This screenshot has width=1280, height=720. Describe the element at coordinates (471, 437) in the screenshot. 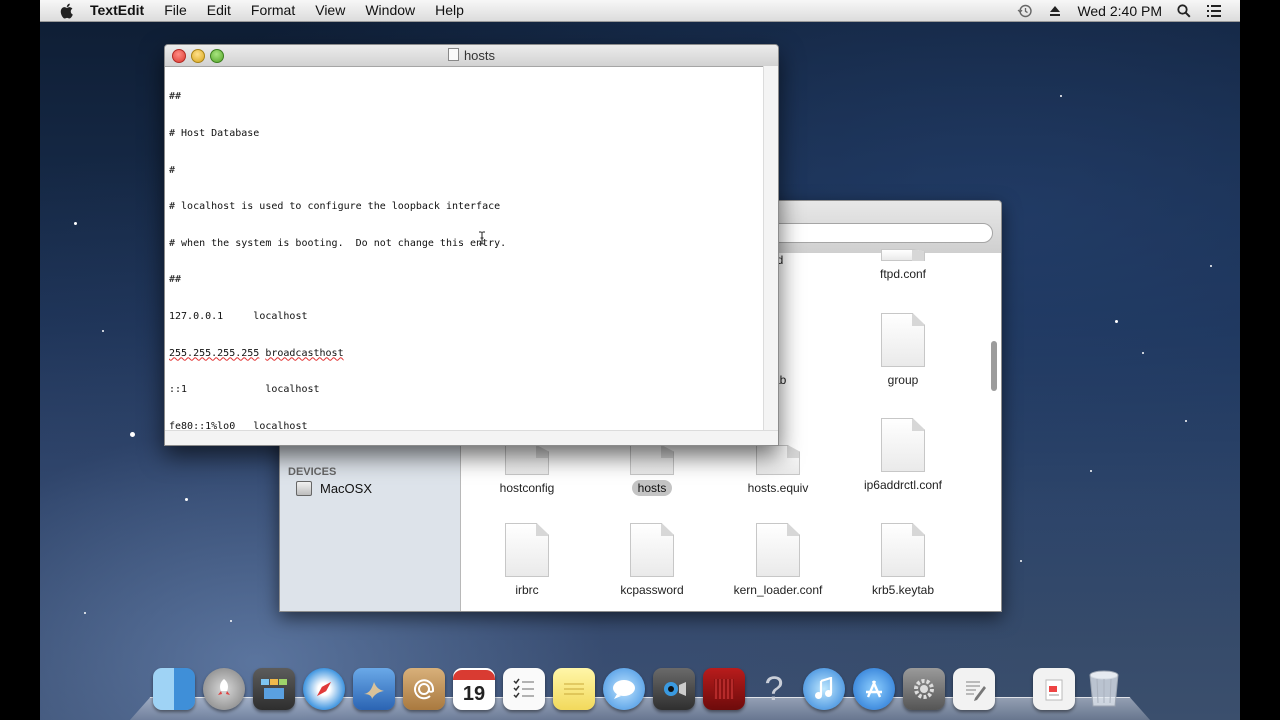

I see `horizontal-scrollbar` at that location.